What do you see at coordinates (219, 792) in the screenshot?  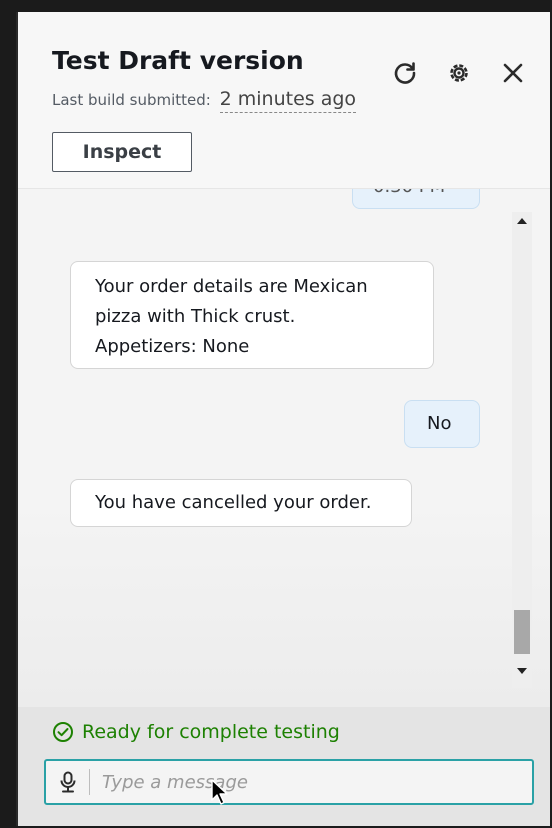 I see `mouse-cursor-icon` at bounding box center [219, 792].